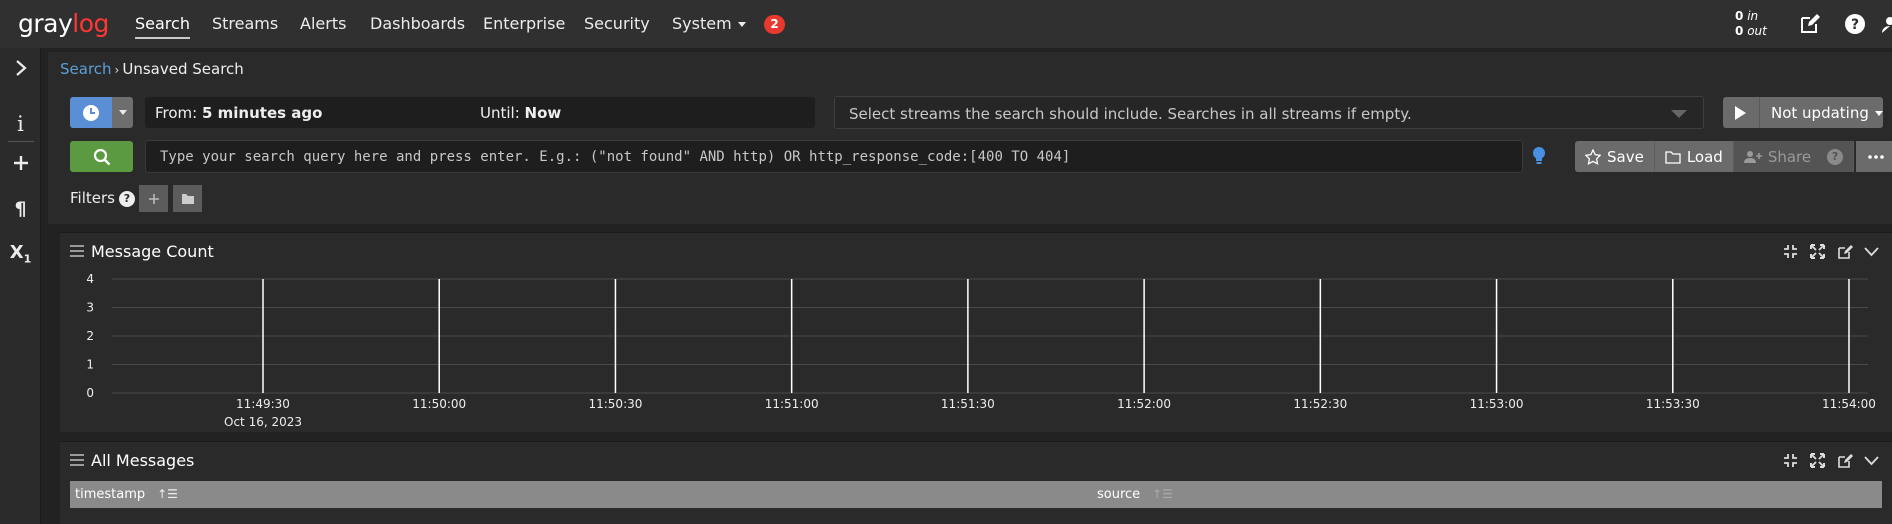 Image resolution: width=1892 pixels, height=524 pixels. Describe the element at coordinates (153, 198) in the screenshot. I see `add-filter-button` at that location.